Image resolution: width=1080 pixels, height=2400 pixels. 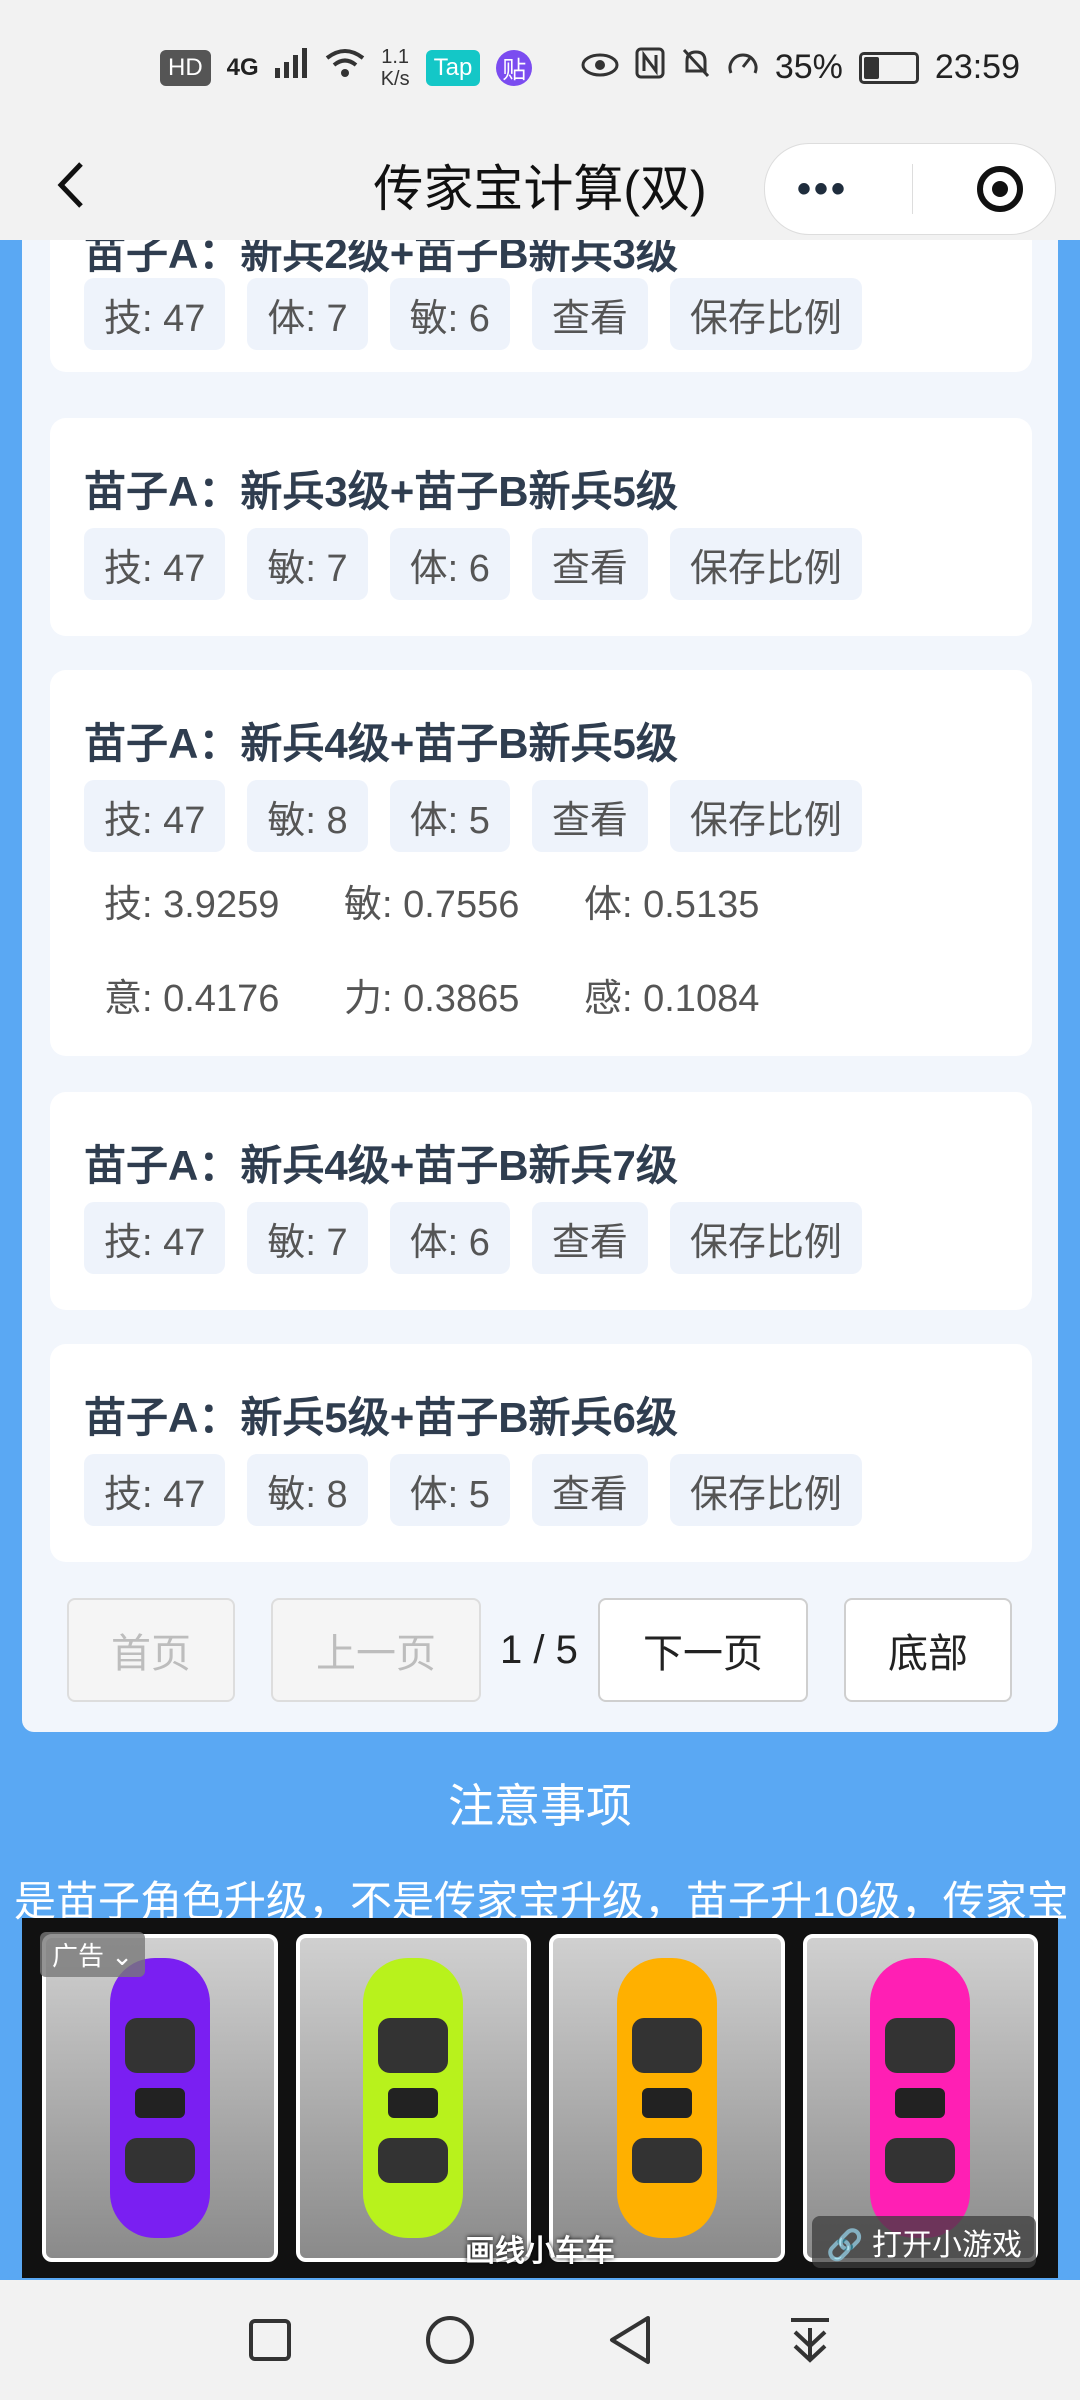 What do you see at coordinates (449, 314) in the screenshot?
I see `stat-tag: 敏: 6` at bounding box center [449, 314].